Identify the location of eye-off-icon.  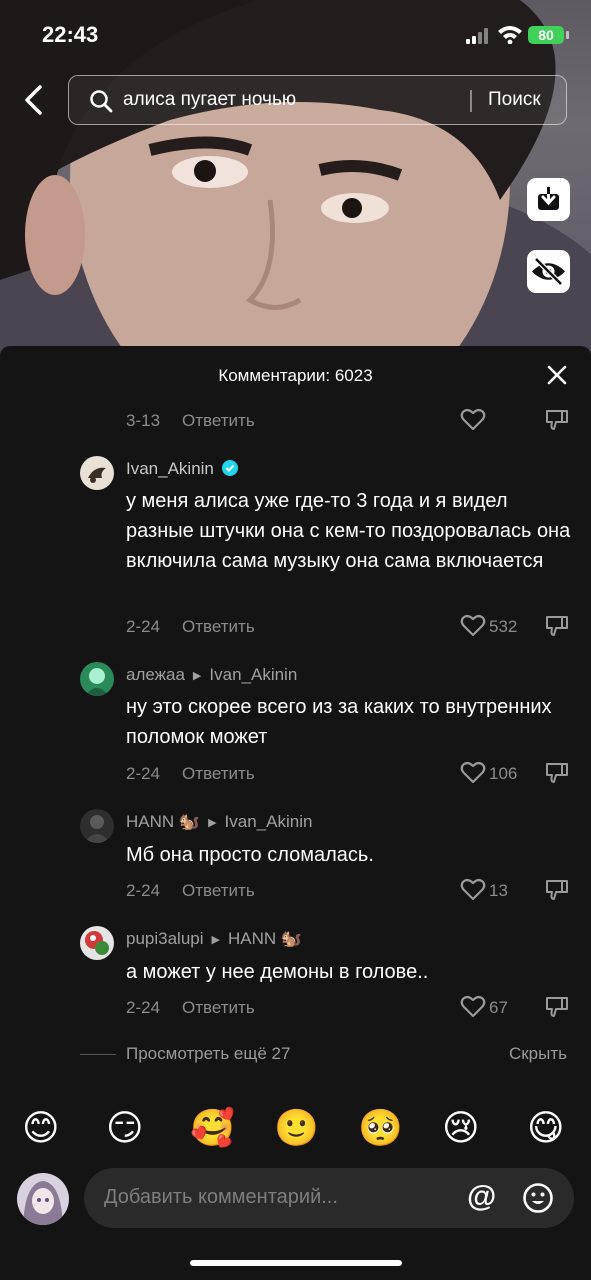
(548, 271).